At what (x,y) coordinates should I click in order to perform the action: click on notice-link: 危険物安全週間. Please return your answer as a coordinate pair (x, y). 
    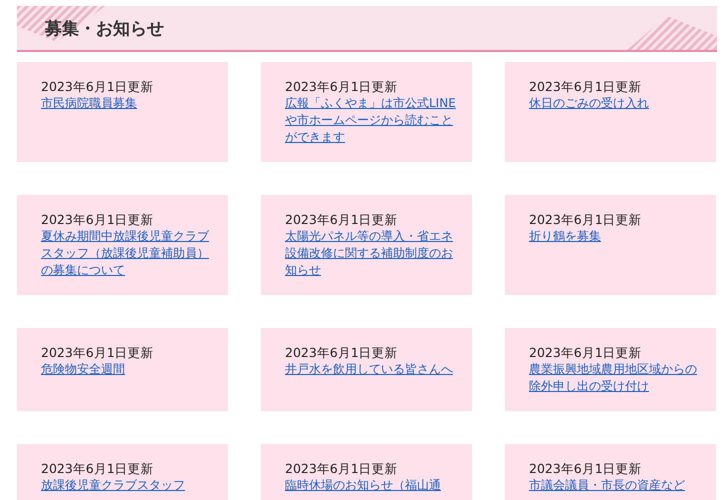
    Looking at the image, I should click on (83, 369).